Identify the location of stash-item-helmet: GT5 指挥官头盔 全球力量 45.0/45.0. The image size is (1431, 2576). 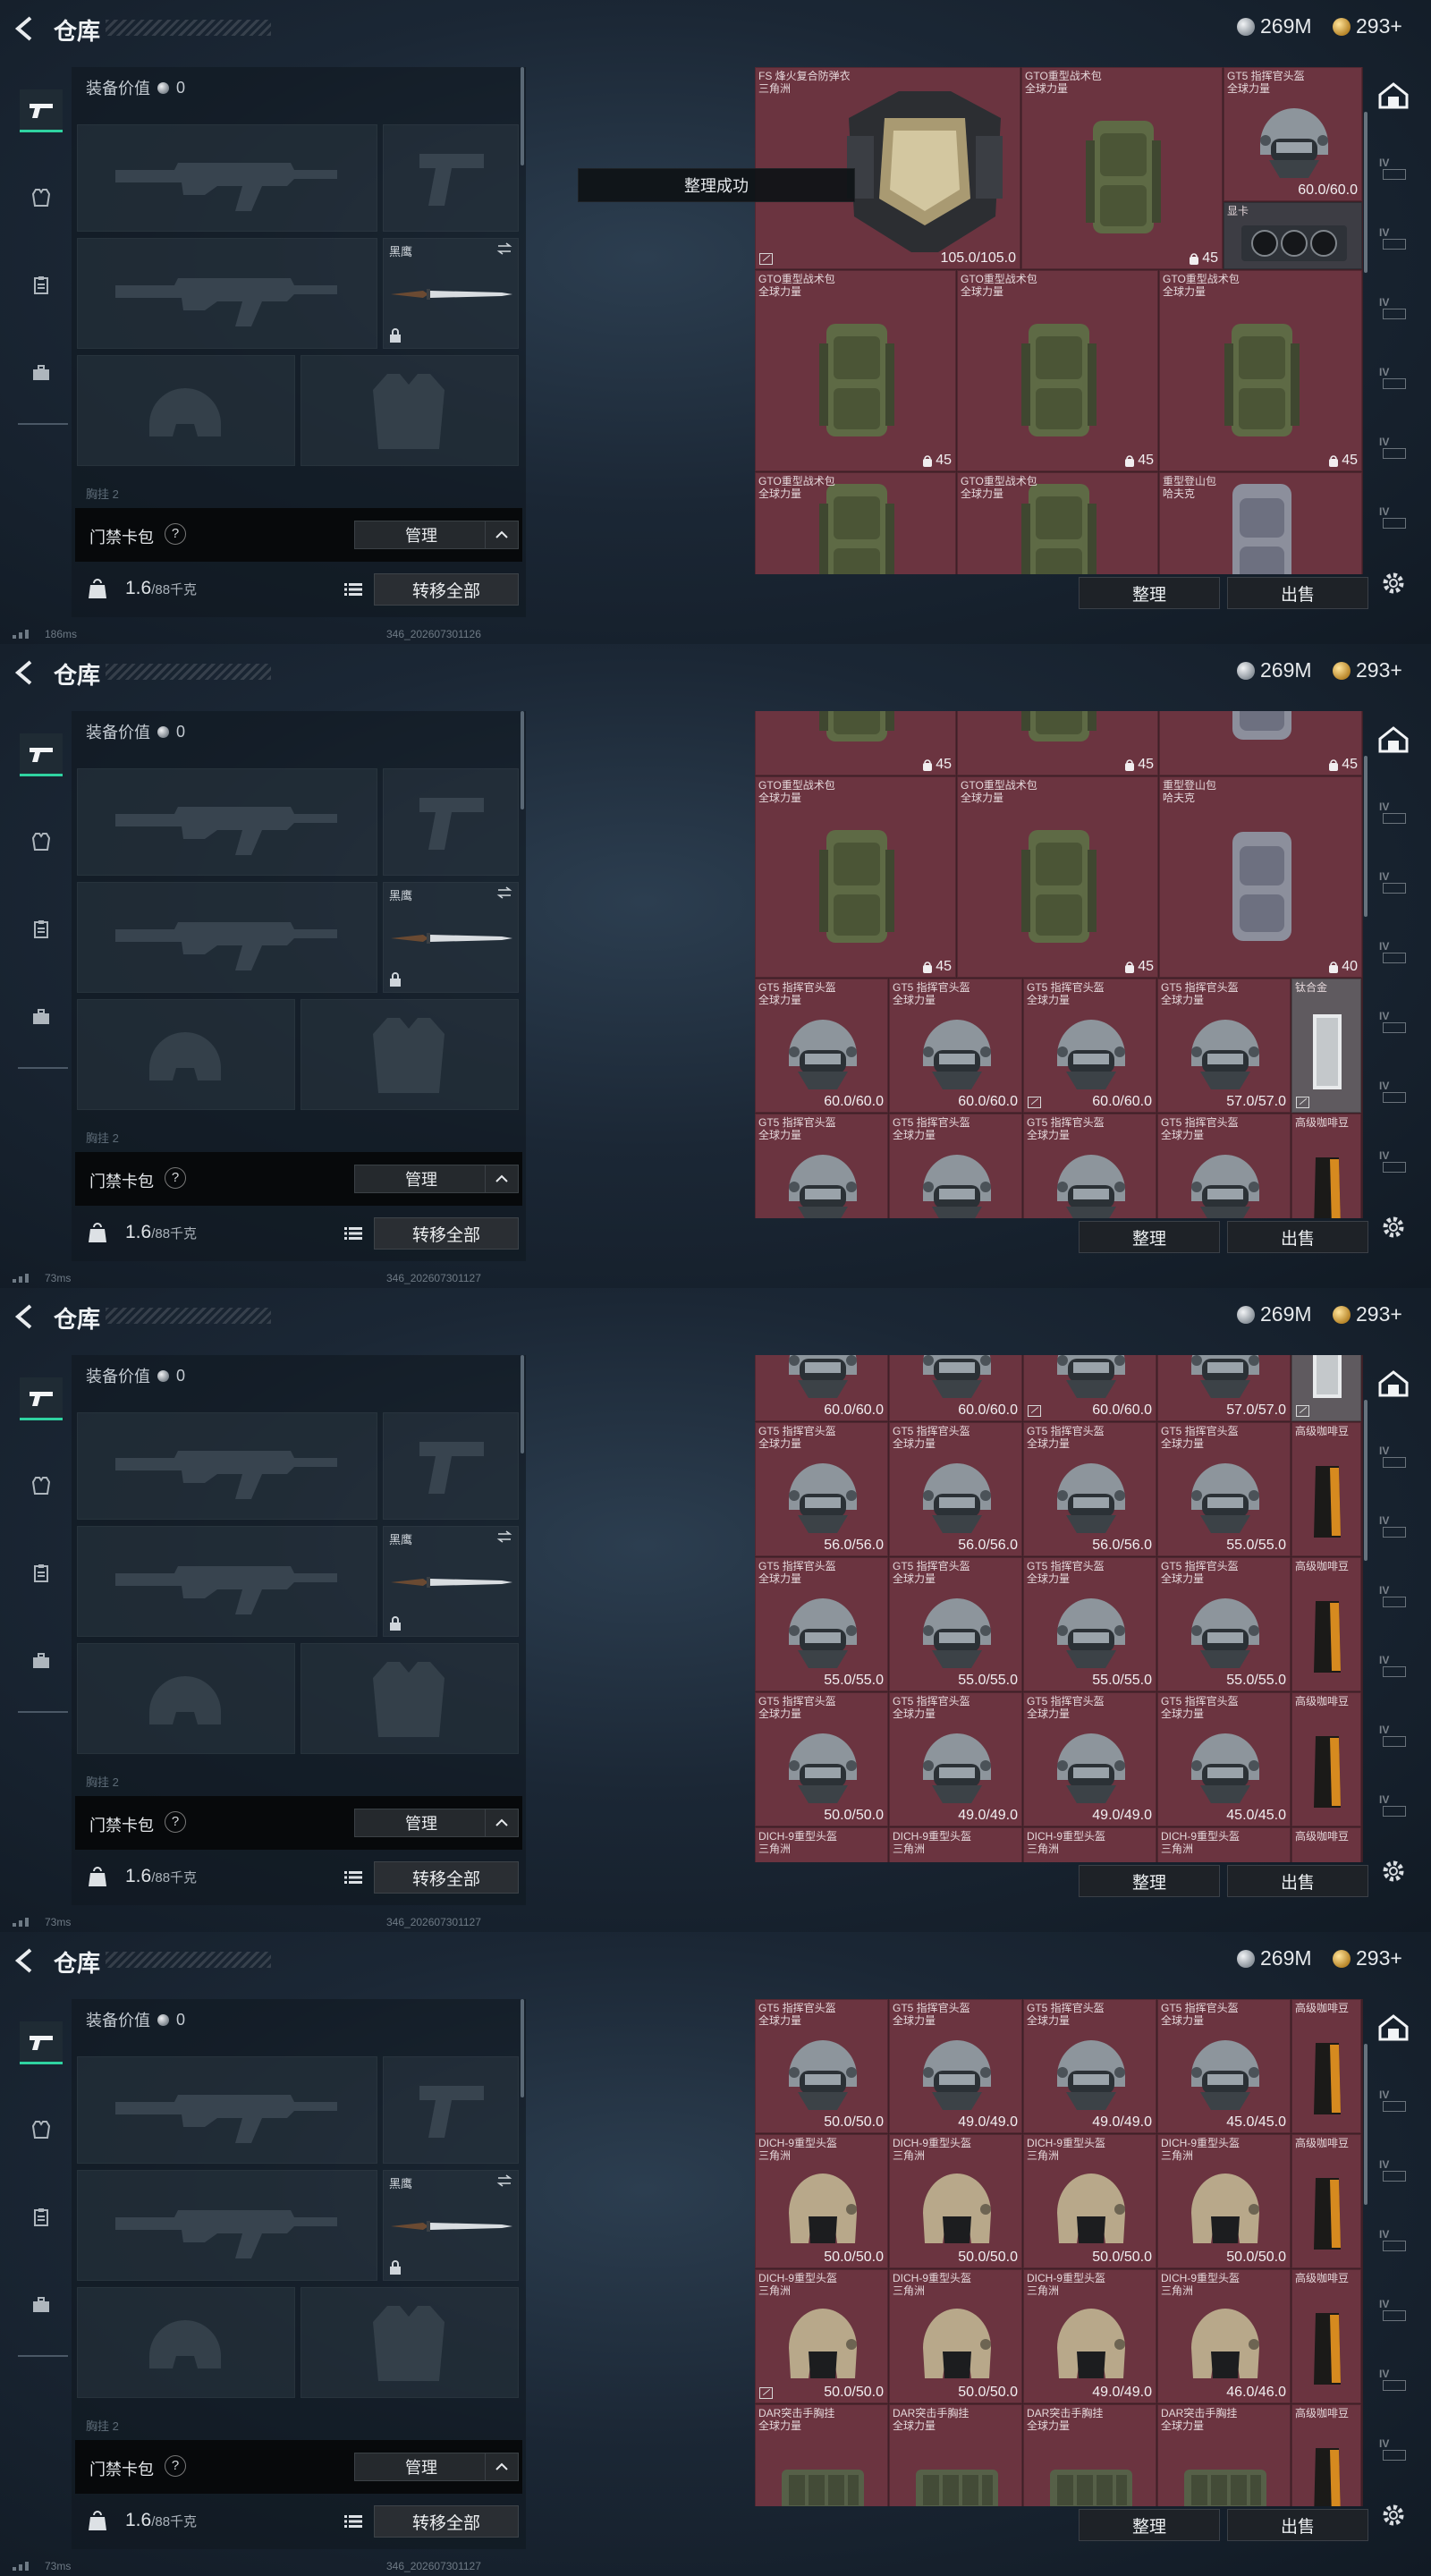
(1224, 2066).